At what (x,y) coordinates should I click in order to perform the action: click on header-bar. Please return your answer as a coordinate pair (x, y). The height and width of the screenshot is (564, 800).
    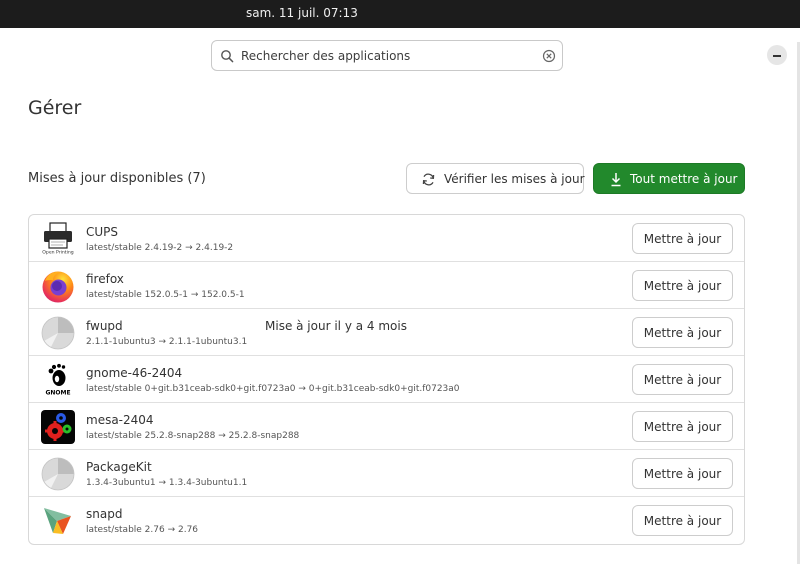
    Looking at the image, I should click on (400, 56).